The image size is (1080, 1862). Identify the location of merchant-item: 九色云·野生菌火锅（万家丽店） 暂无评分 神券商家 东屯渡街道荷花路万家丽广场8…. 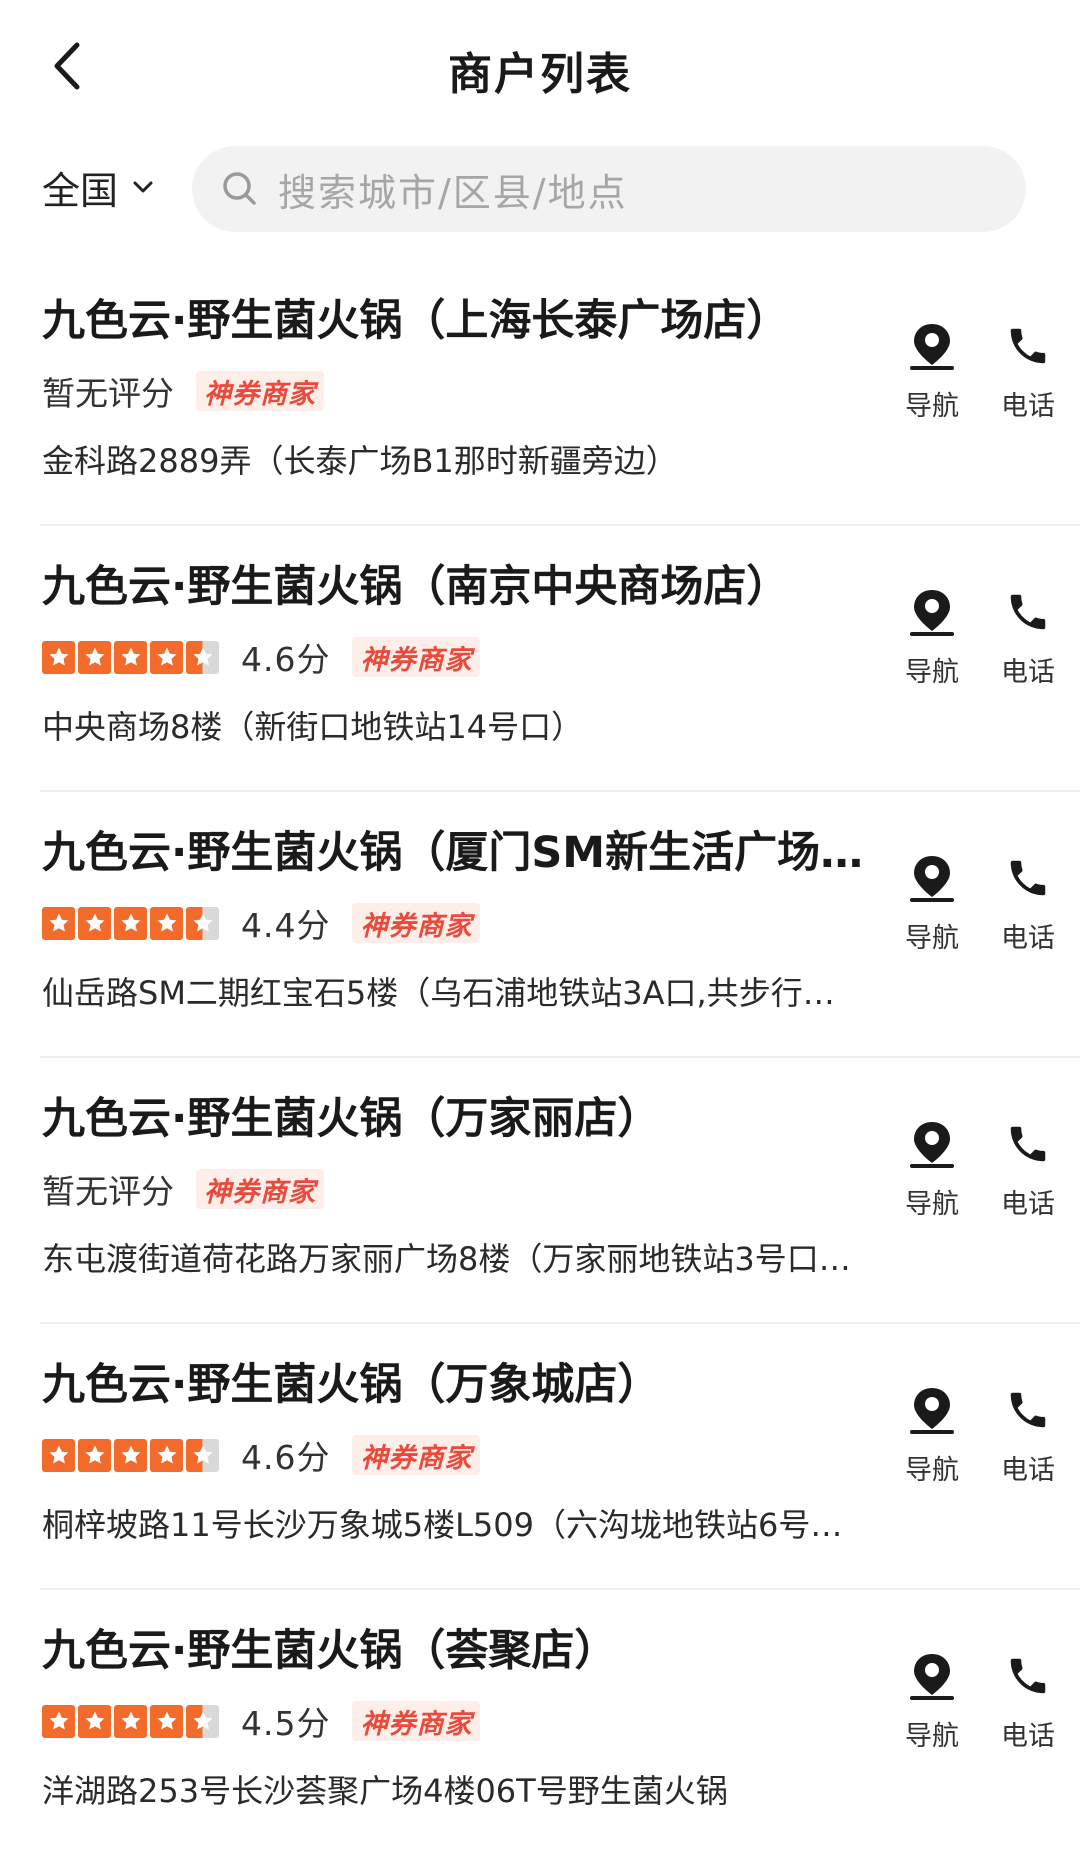
(560, 1191).